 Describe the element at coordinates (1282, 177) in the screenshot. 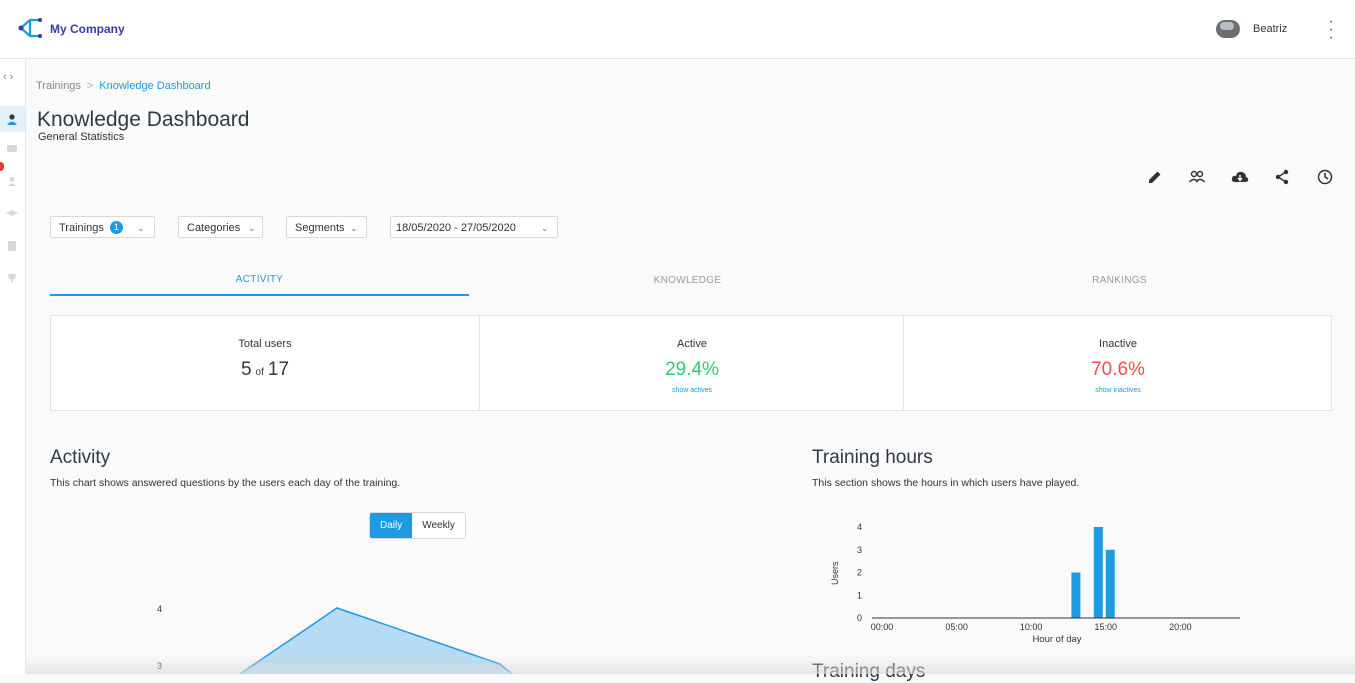

I see `share-icon` at that location.